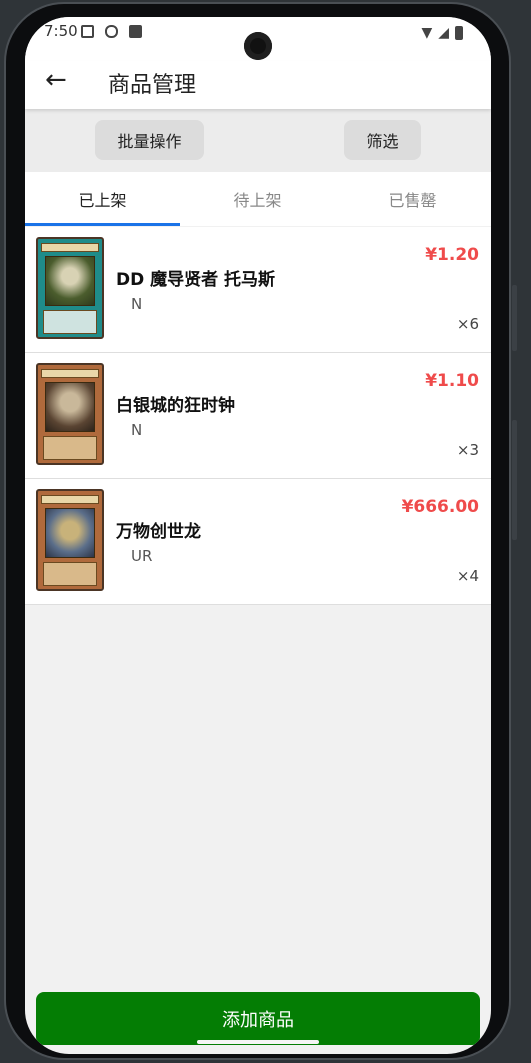 The width and height of the screenshot is (531, 1063). Describe the element at coordinates (175, 406) in the screenshot. I see `product-name: 白银城的狂时钟` at that location.